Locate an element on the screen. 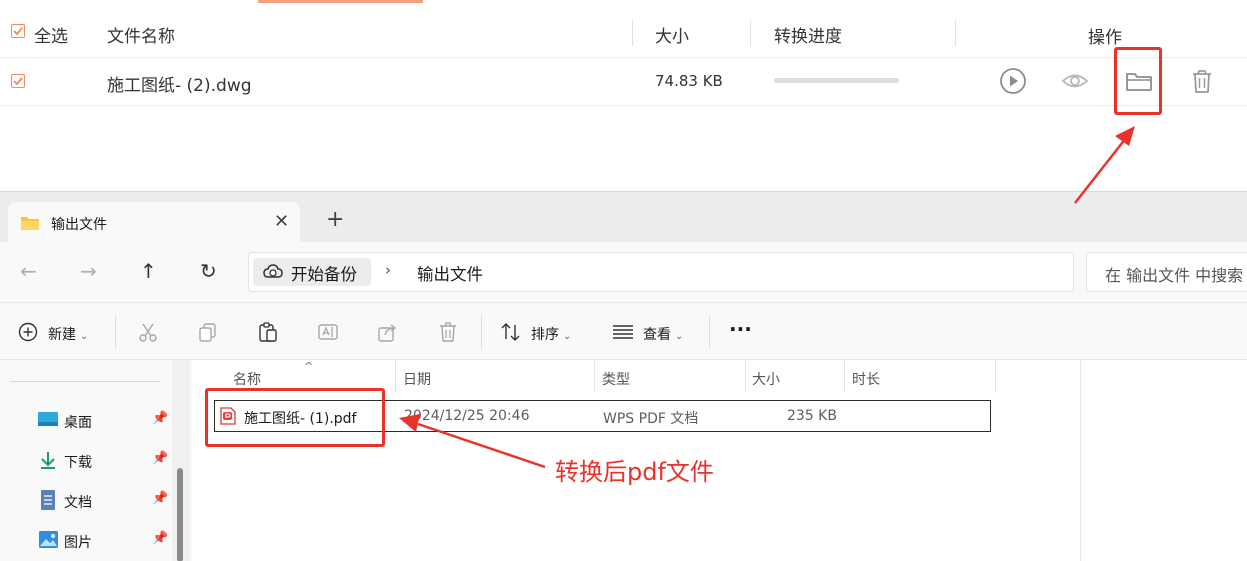 The width and height of the screenshot is (1247, 561). file-date: 2024/12/25 20:46 is located at coordinates (467, 416).